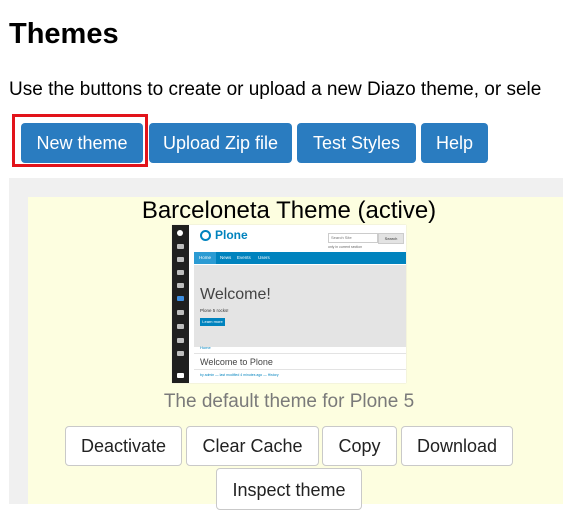 Image resolution: width=563 pixels, height=511 pixels. I want to click on copy-button: Copy, so click(359, 446).